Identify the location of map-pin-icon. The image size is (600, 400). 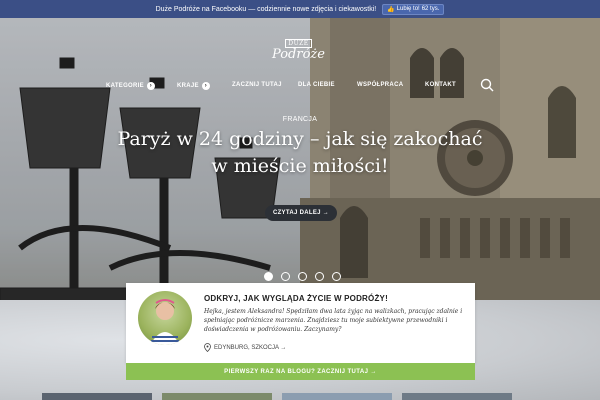
(207, 347).